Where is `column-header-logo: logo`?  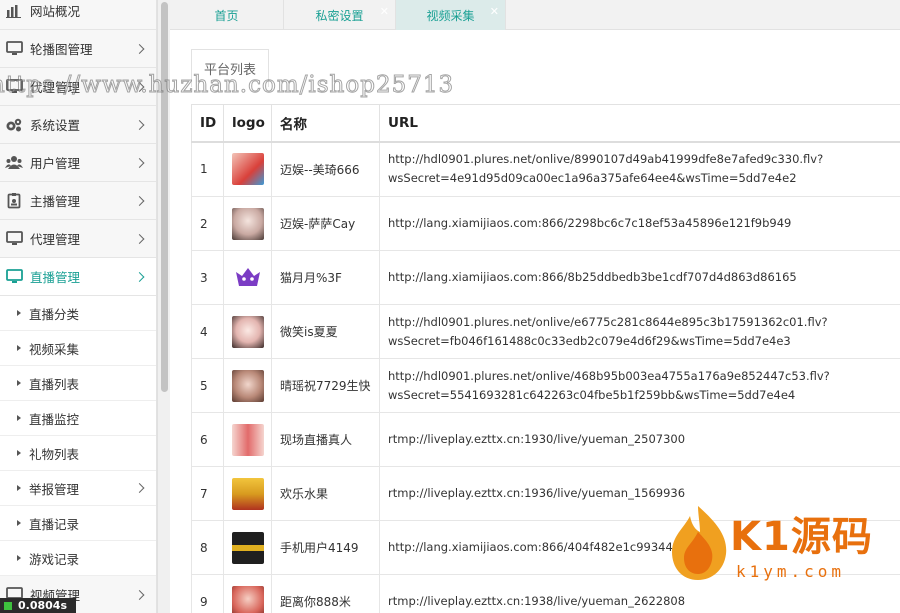
column-header-logo: logo is located at coordinates (247, 123).